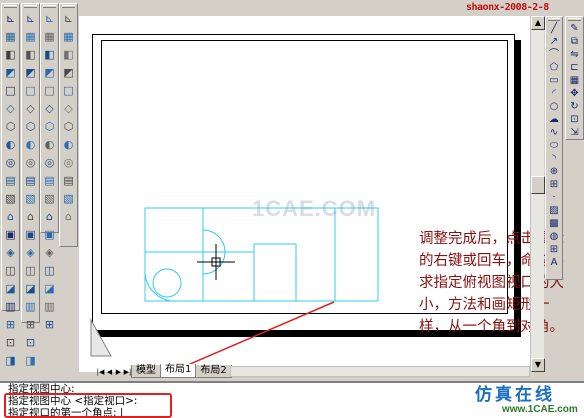  What do you see at coordinates (31, 360) in the screenshot?
I see `view-back-icon: ◨` at bounding box center [31, 360].